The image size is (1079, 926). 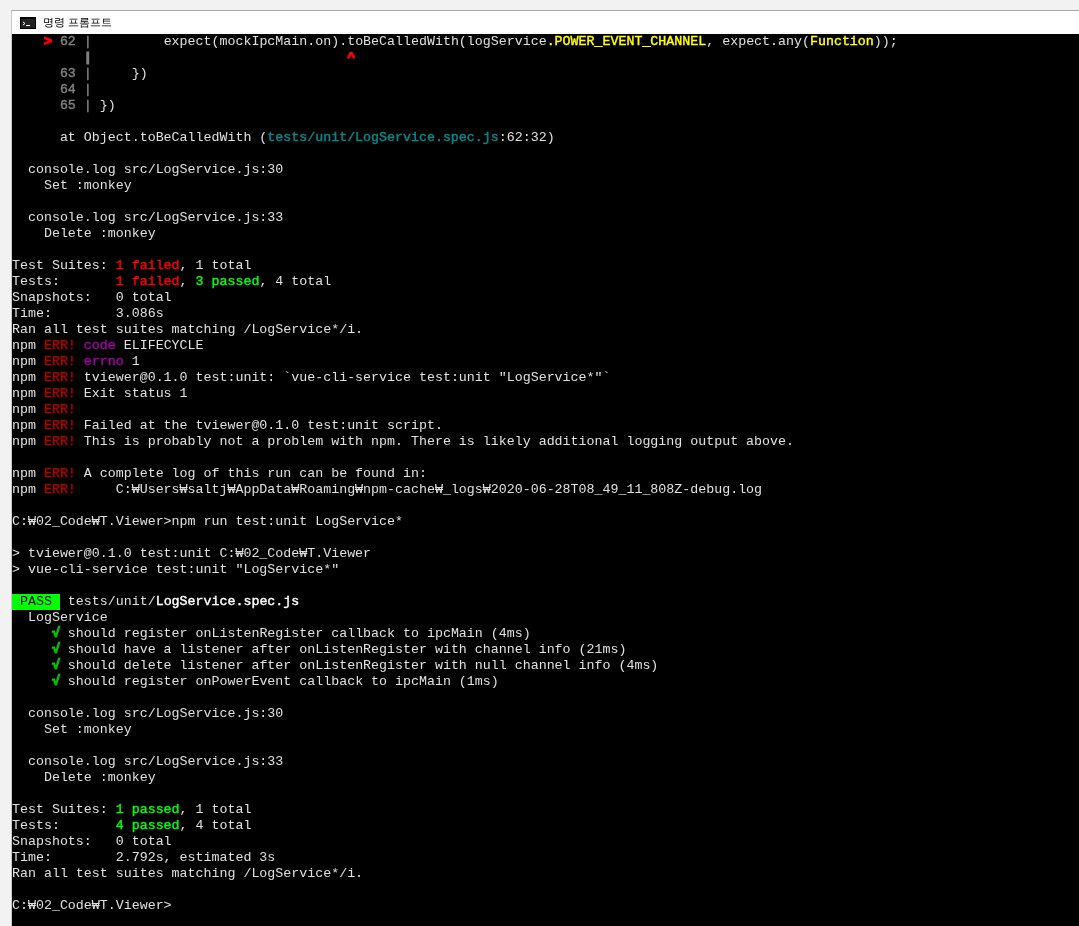 What do you see at coordinates (88, 314) in the screenshot?
I see `console-line: Time: 3.086s` at bounding box center [88, 314].